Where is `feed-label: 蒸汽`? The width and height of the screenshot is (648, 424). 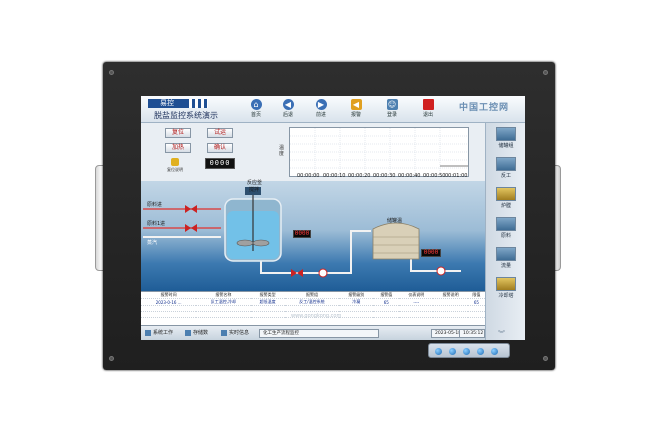
feed-label: 蒸汽 is located at coordinates (152, 243).